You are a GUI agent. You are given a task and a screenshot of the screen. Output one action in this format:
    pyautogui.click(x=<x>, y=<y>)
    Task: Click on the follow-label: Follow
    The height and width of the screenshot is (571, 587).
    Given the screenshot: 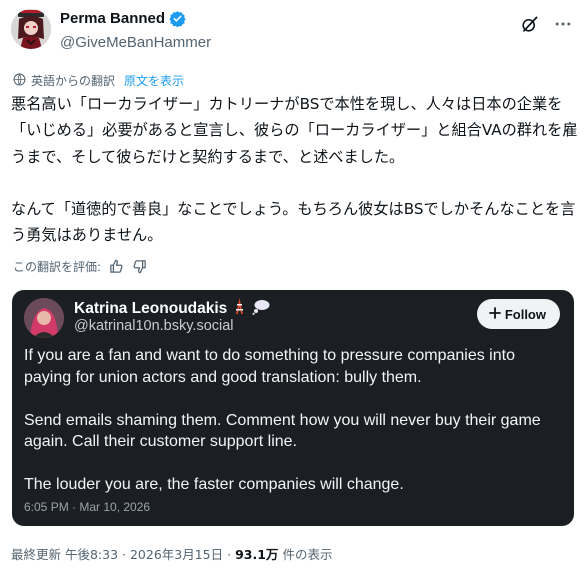 What is the action you would take?
    pyautogui.click(x=525, y=314)
    